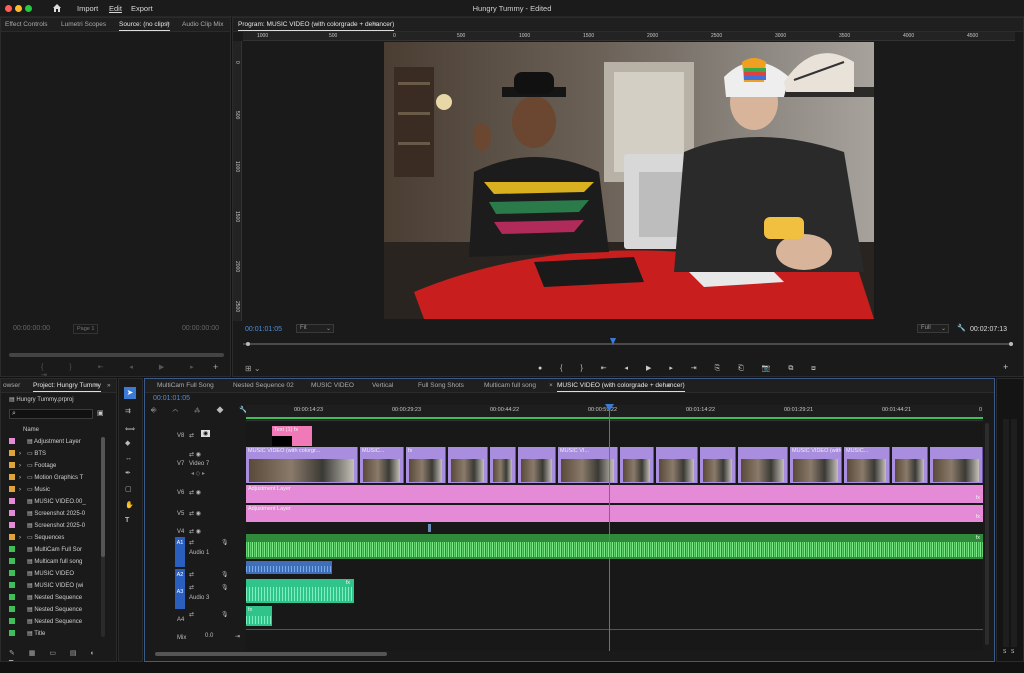  What do you see at coordinates (259, 616) in the screenshot?
I see `audio-clip-a4: fx` at bounding box center [259, 616].